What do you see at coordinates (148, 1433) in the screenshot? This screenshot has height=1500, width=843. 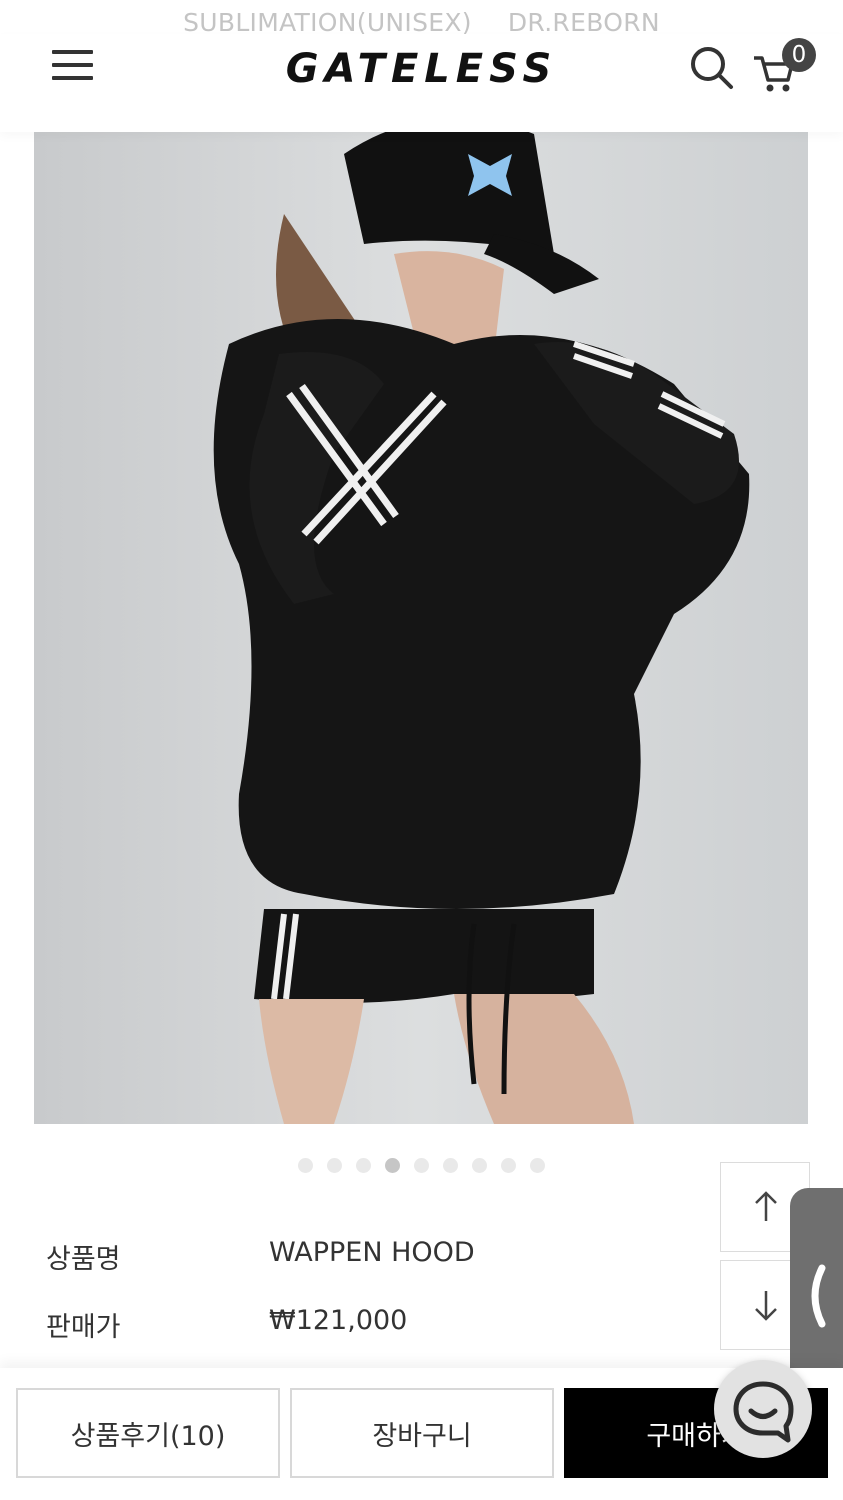 I see `reviews-button: 상품후기(10)` at bounding box center [148, 1433].